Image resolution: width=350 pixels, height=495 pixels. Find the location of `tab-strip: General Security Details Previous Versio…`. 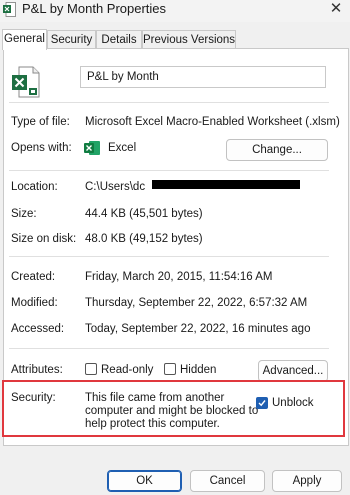

tab-strip: General Security Details Previous Versio… is located at coordinates (175, 39).